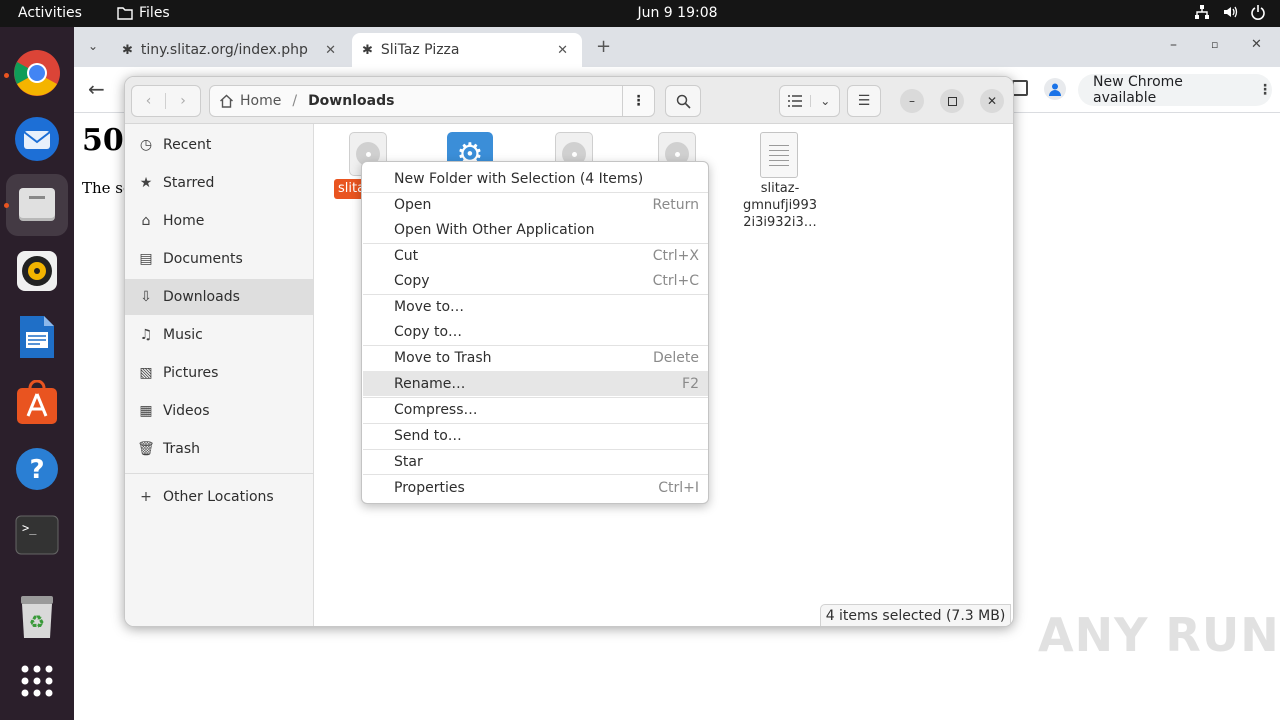 The image size is (1280, 720). I want to click on path-home: Home, so click(250, 101).